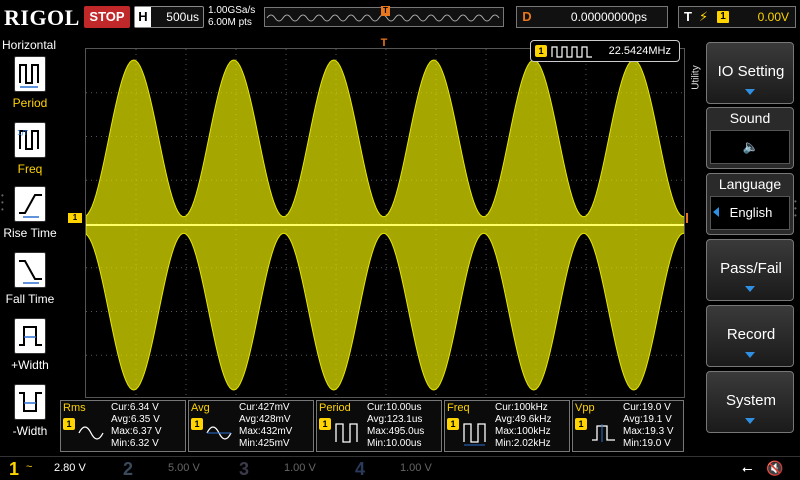 This screenshot has width=800, height=480. I want to click on delay-label: D, so click(527, 17).